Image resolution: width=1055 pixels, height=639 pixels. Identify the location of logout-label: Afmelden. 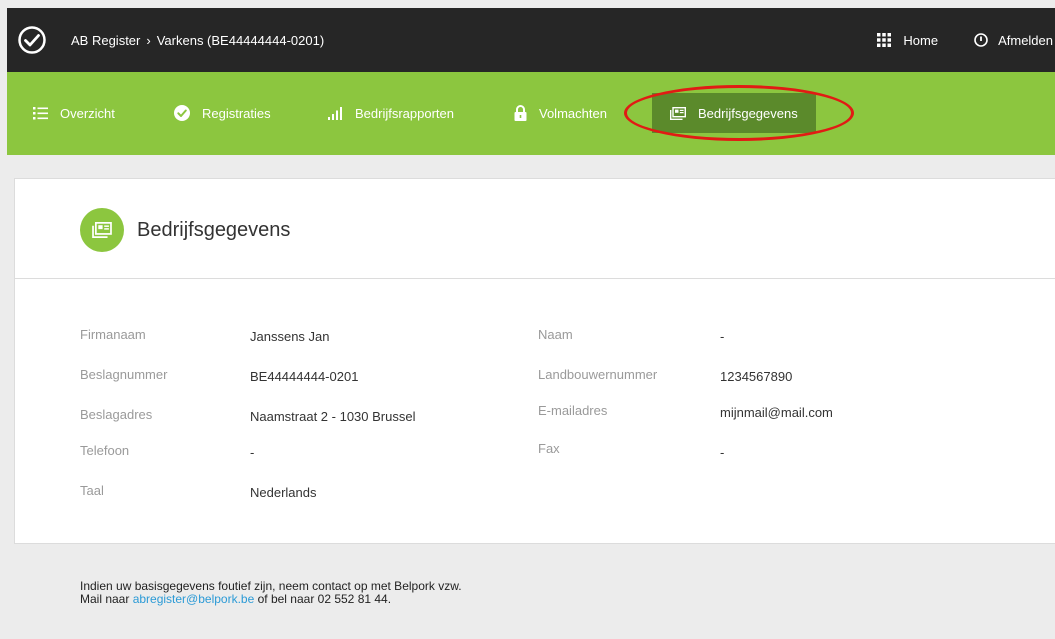
(1025, 40).